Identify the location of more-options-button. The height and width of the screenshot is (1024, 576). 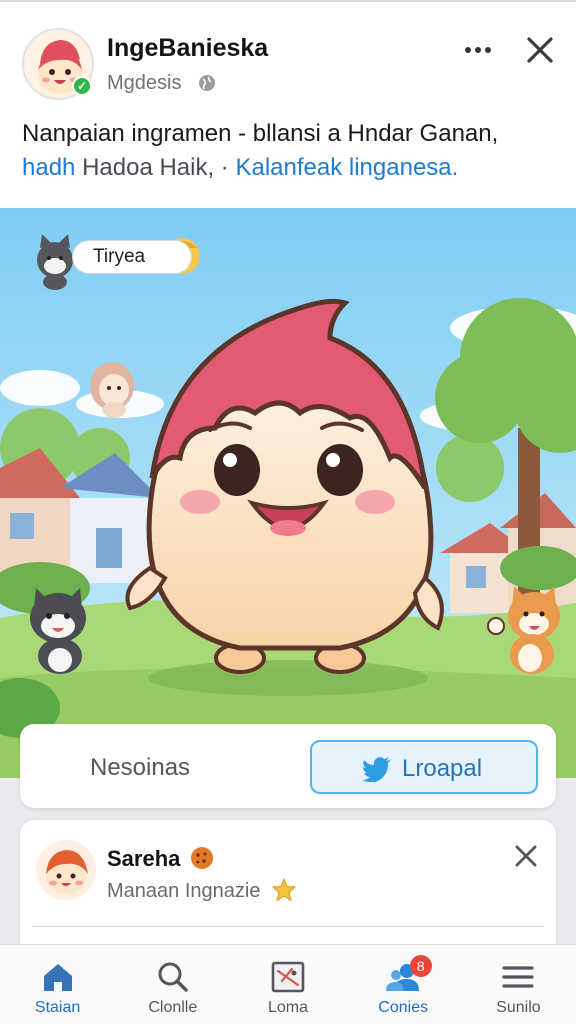
(478, 50).